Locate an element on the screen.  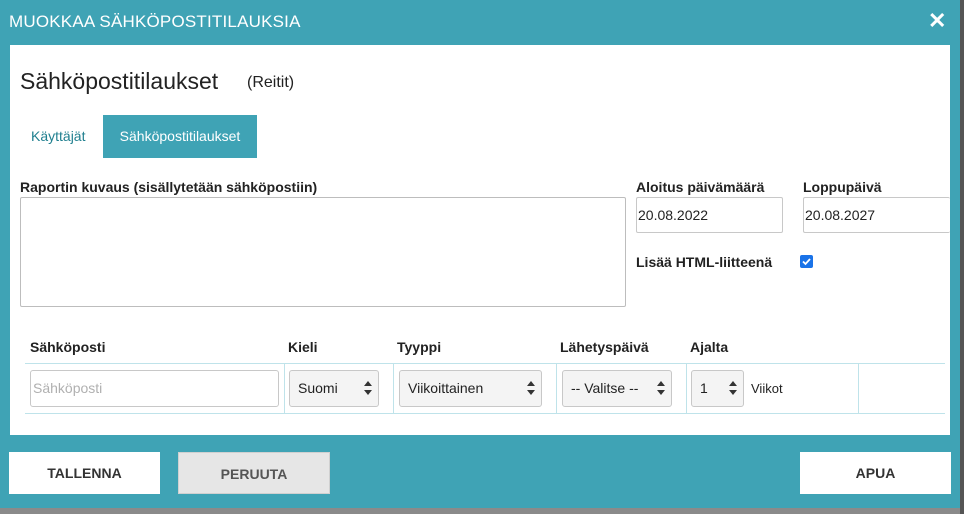
start-date-label: Aloitus päivämäärä is located at coordinates (700, 187).